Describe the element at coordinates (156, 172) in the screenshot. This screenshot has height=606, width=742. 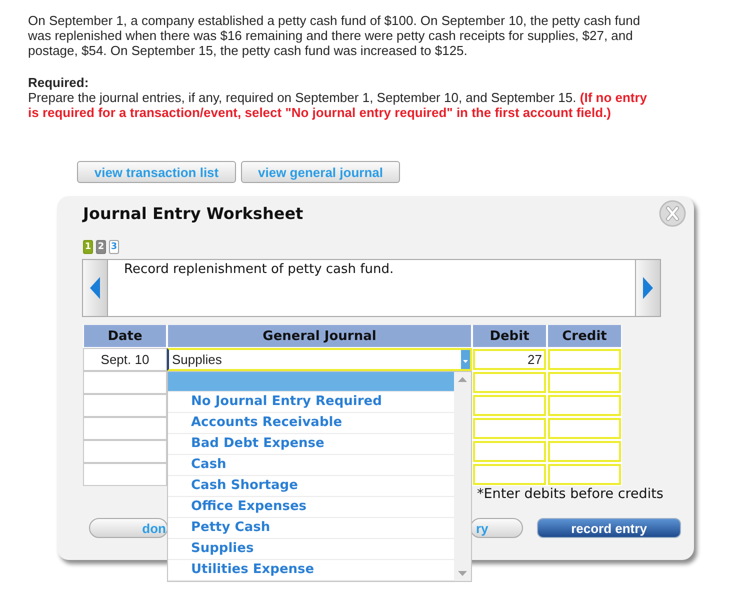
I see `view-button: view transaction list` at that location.